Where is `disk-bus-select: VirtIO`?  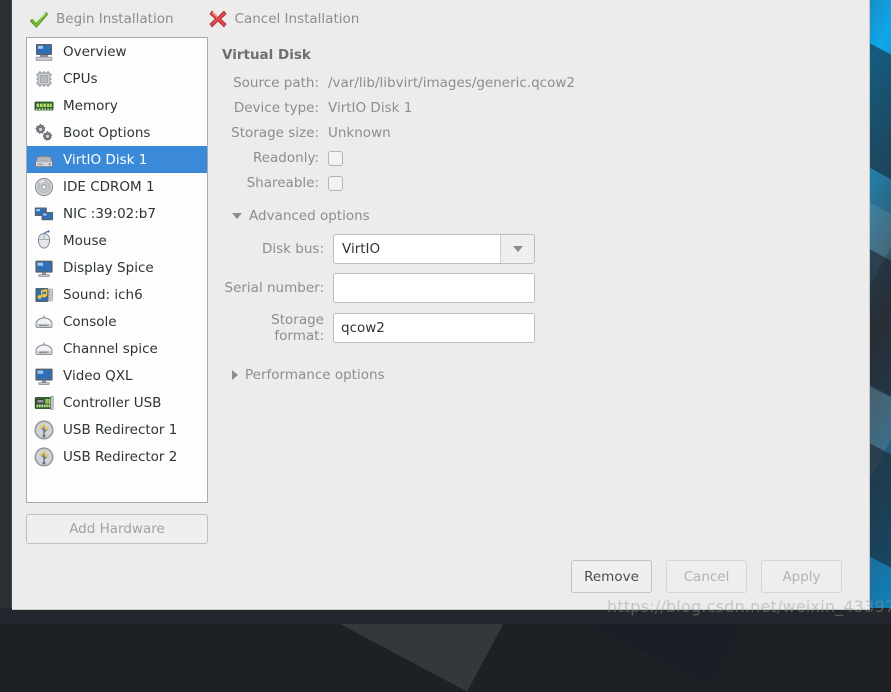 disk-bus-select: VirtIO is located at coordinates (434, 249).